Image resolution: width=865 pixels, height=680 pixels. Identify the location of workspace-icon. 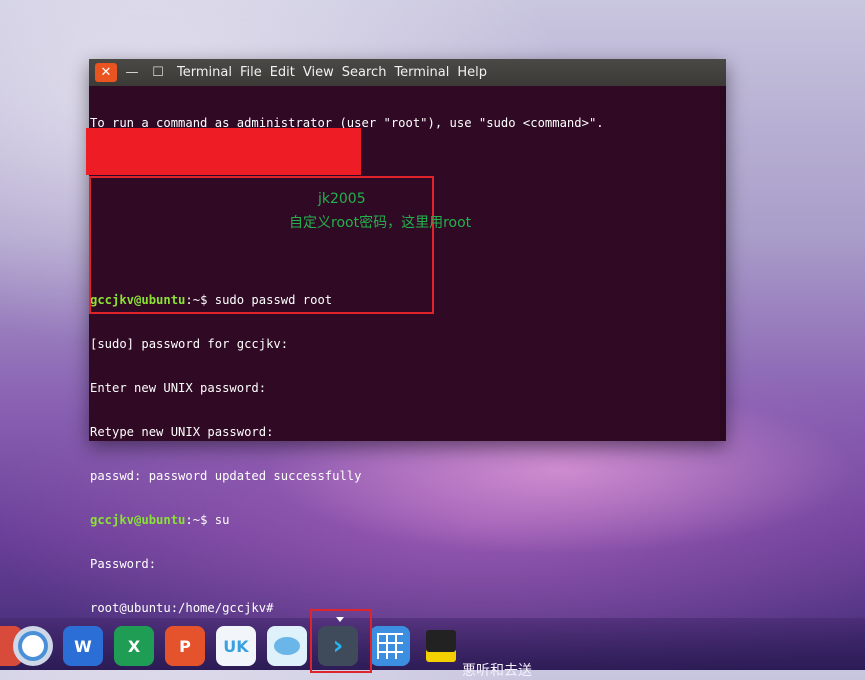
(390, 646).